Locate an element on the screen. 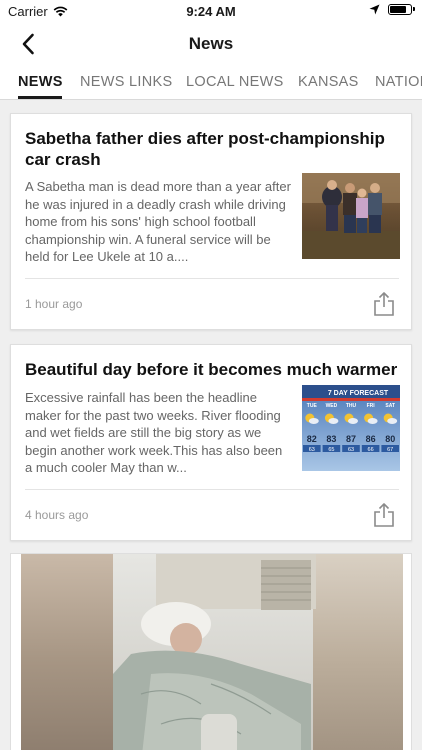 The image size is (422, 750). tab-news-links: NEWS LINKS is located at coordinates (126, 82).